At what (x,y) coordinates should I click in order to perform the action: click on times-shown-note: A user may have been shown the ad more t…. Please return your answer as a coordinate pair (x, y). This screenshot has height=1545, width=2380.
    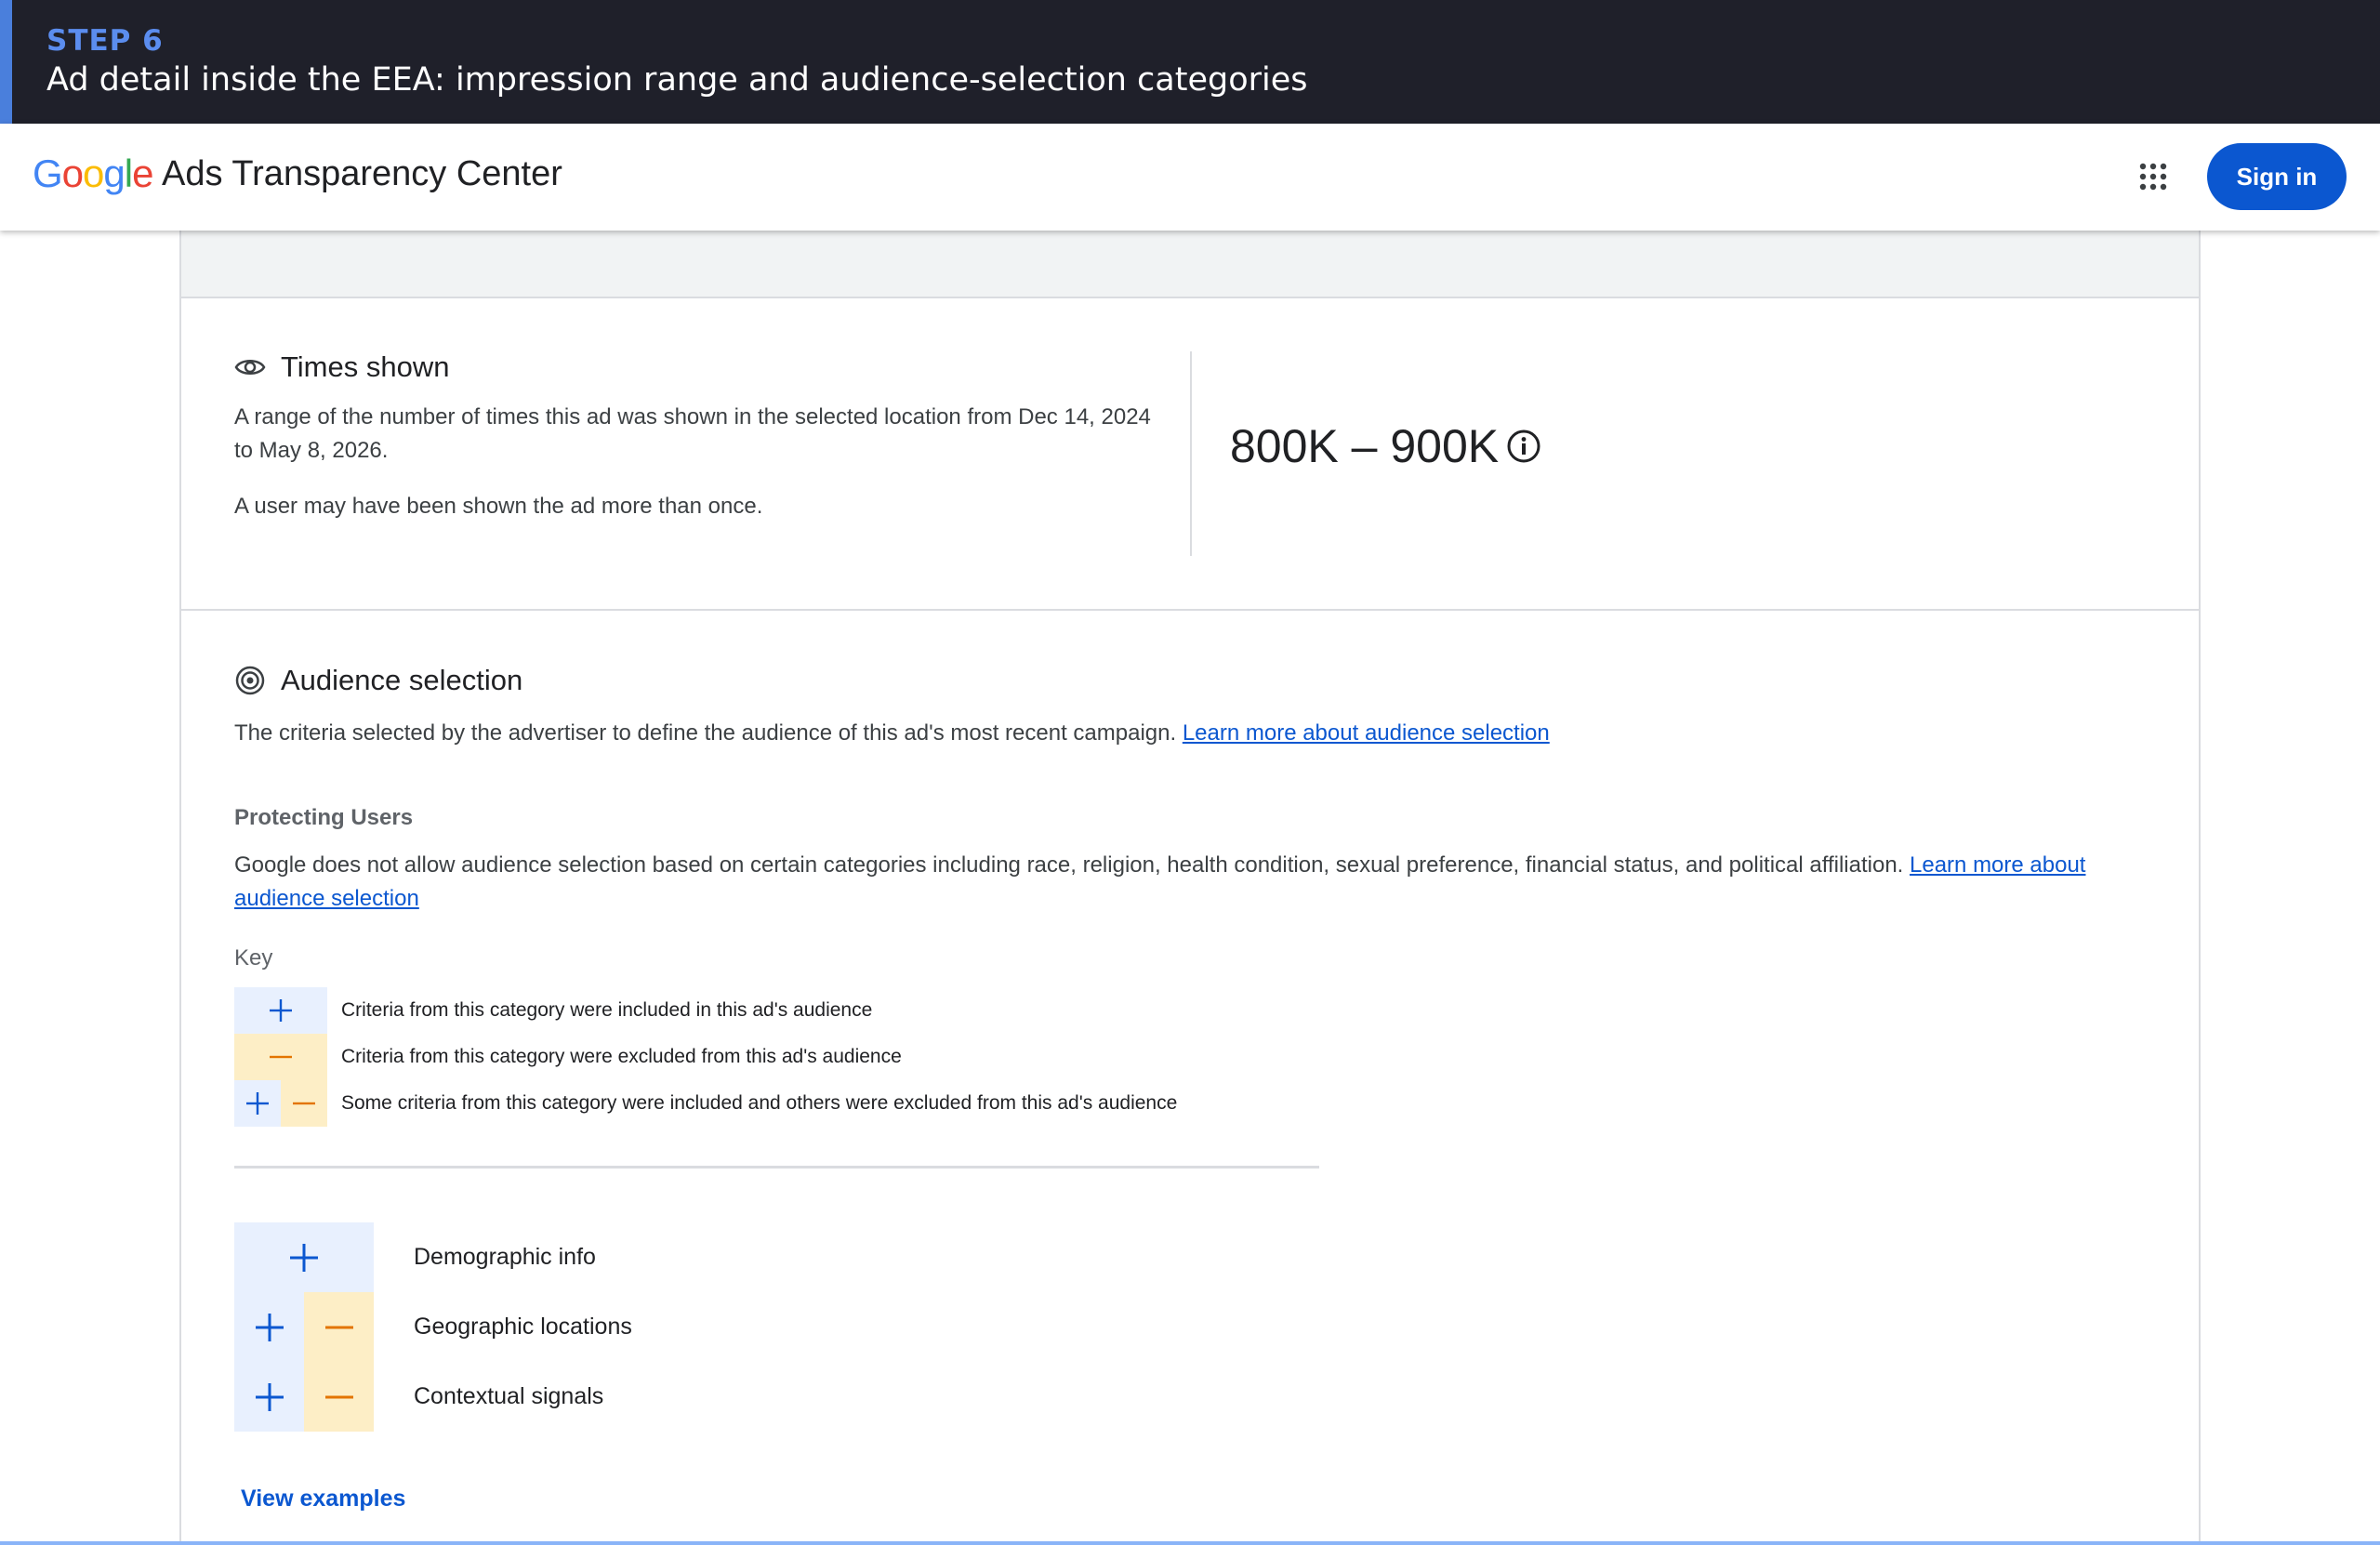
    Looking at the image, I should click on (498, 507).